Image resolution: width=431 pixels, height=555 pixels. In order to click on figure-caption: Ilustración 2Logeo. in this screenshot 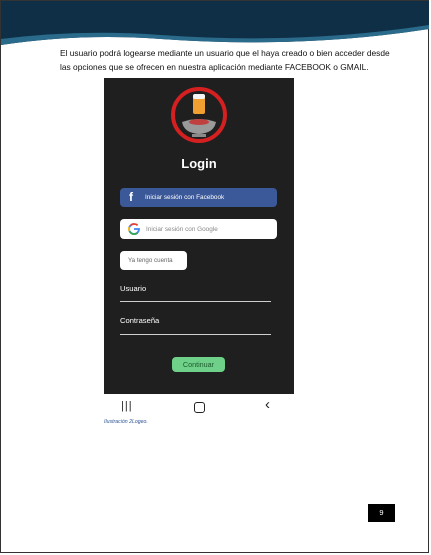, I will do `click(126, 422)`.